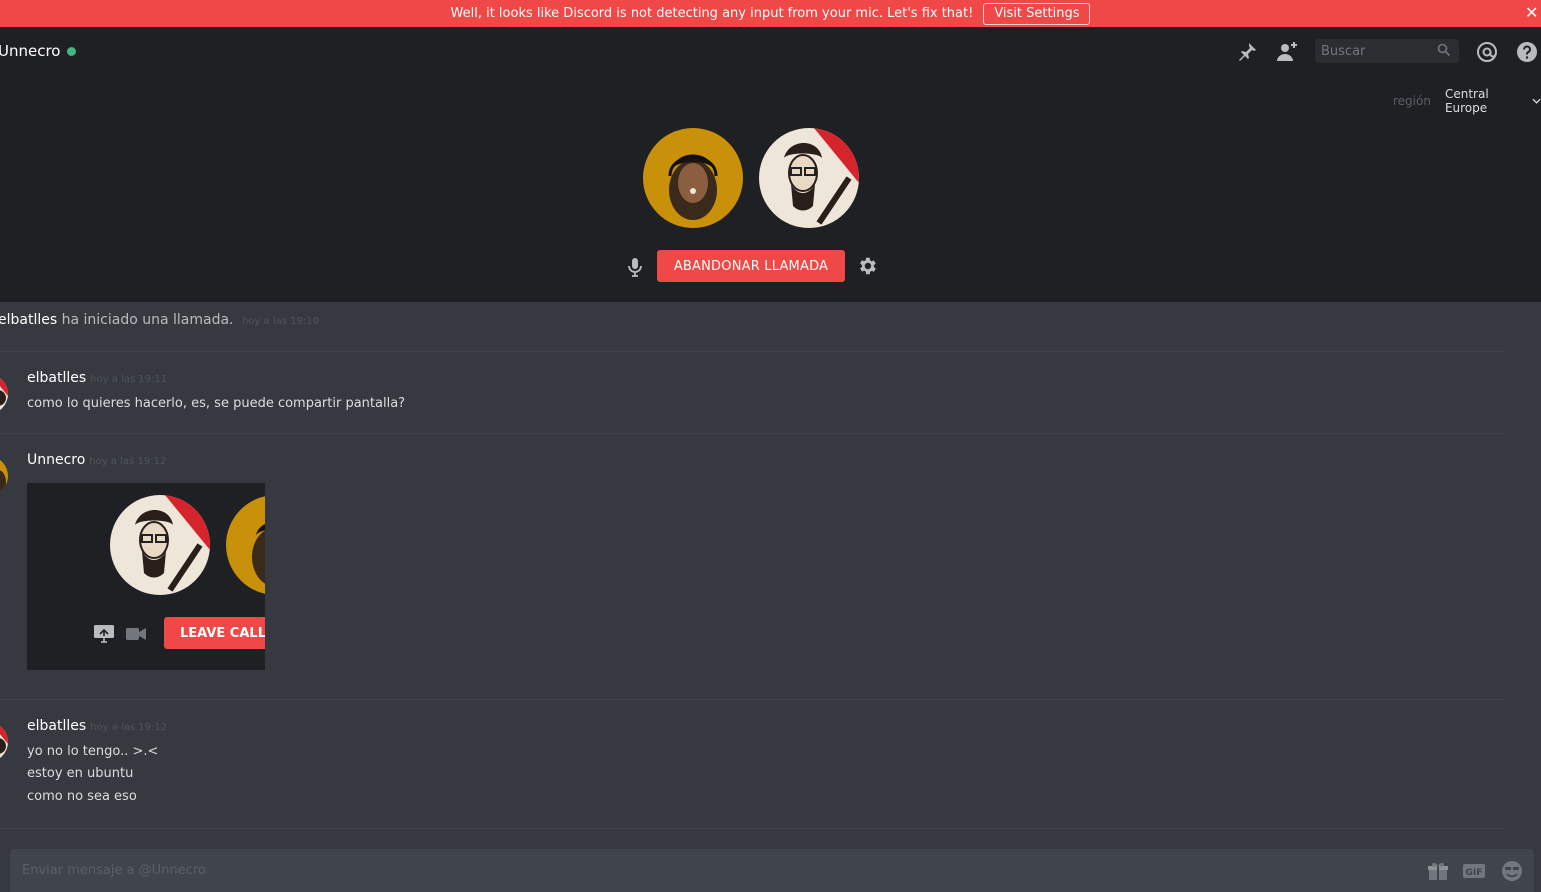  I want to click on search-input, so click(1374, 51).